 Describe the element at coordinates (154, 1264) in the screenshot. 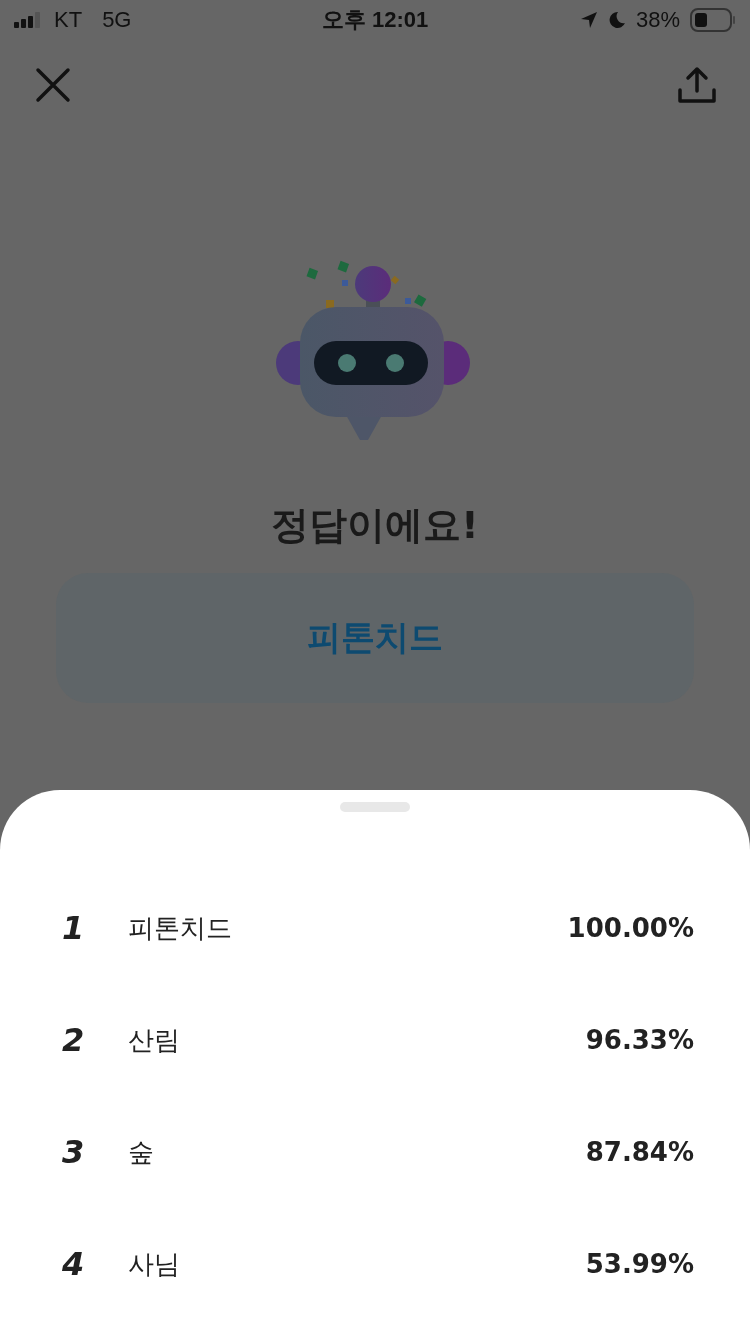

I see `word-text: 사님` at that location.